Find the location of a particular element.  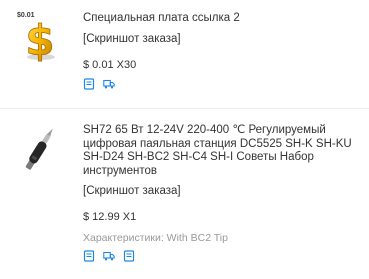

thumbnail-price-badge: $0.01 is located at coordinates (26, 15).